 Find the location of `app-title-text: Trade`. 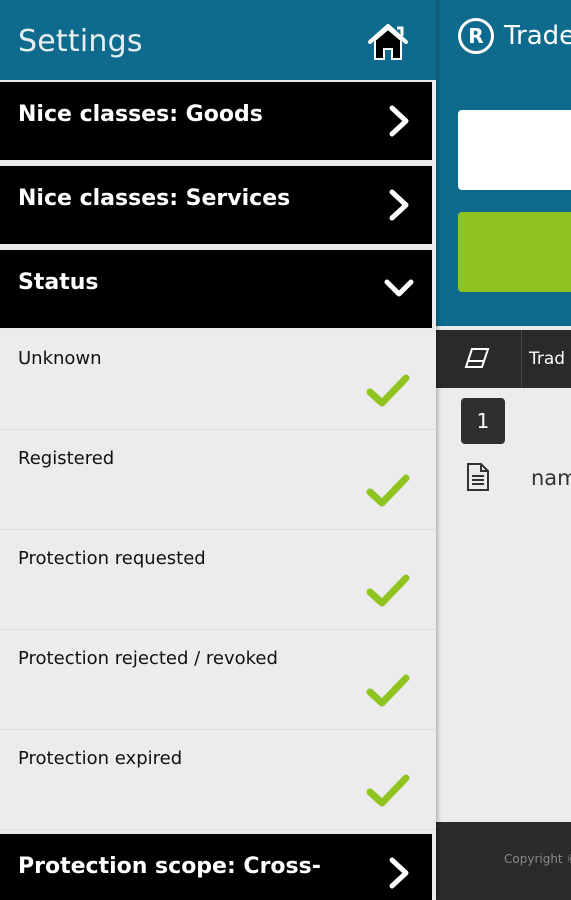

app-title-text: Trade is located at coordinates (537, 36).